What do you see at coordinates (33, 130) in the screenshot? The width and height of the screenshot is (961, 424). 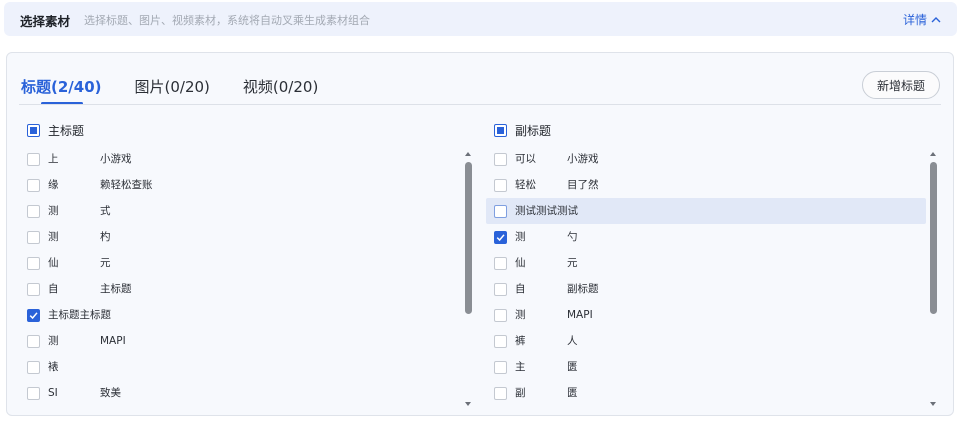 I see `select-all-main-checkbox` at bounding box center [33, 130].